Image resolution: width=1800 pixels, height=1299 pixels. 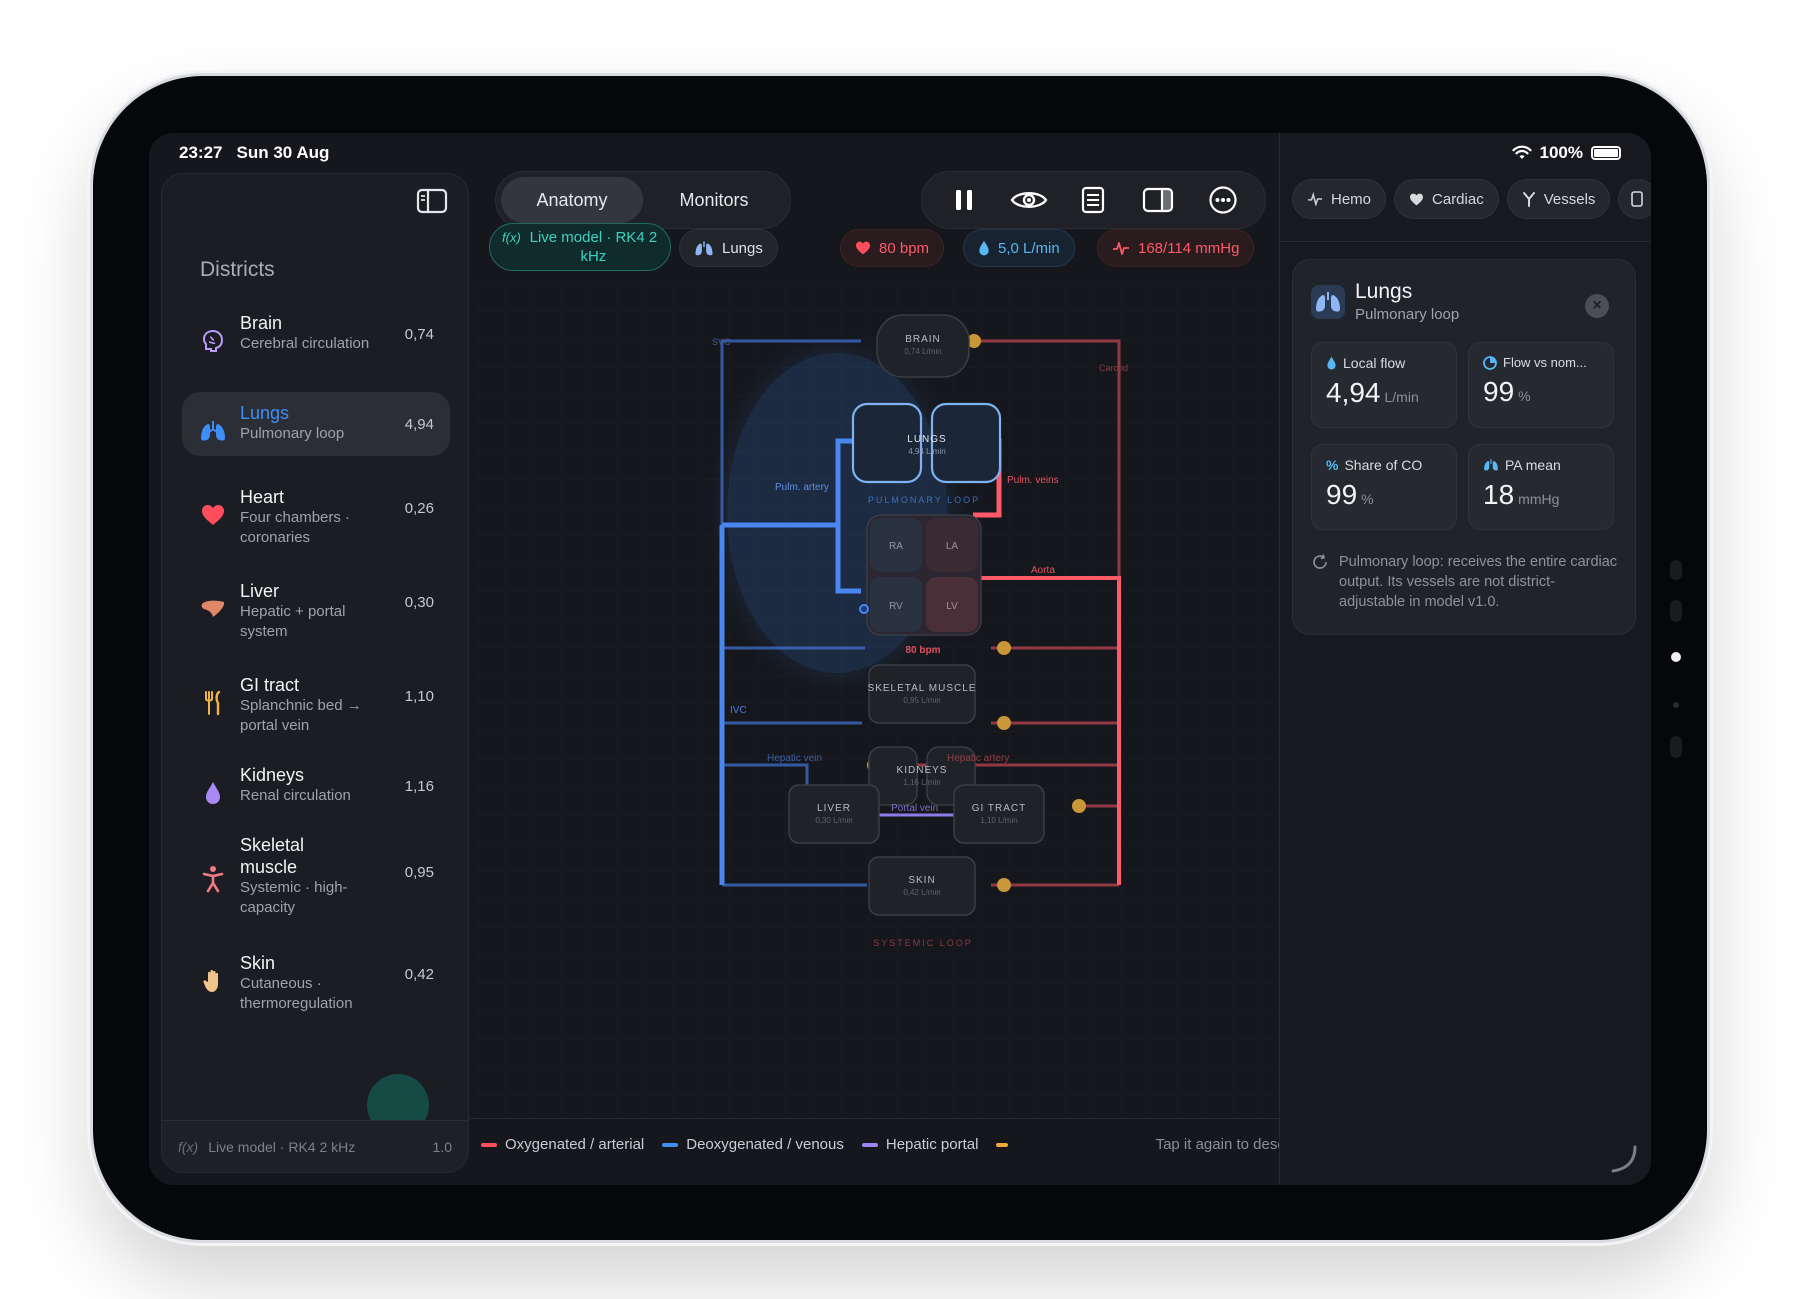 I want to click on hepatic-artery-label: Hepatic artery, so click(x=978, y=758).